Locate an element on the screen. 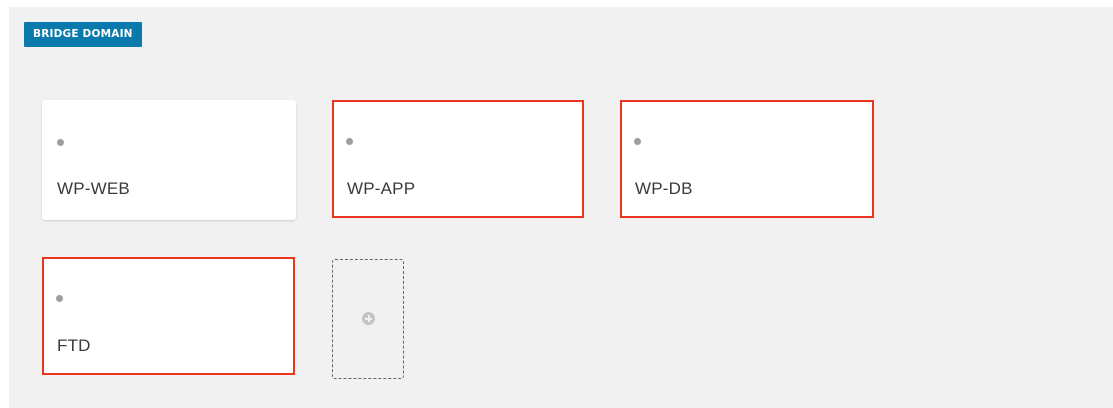 Image resolution: width=1113 pixels, height=408 pixels. card-label: FTD is located at coordinates (74, 345).